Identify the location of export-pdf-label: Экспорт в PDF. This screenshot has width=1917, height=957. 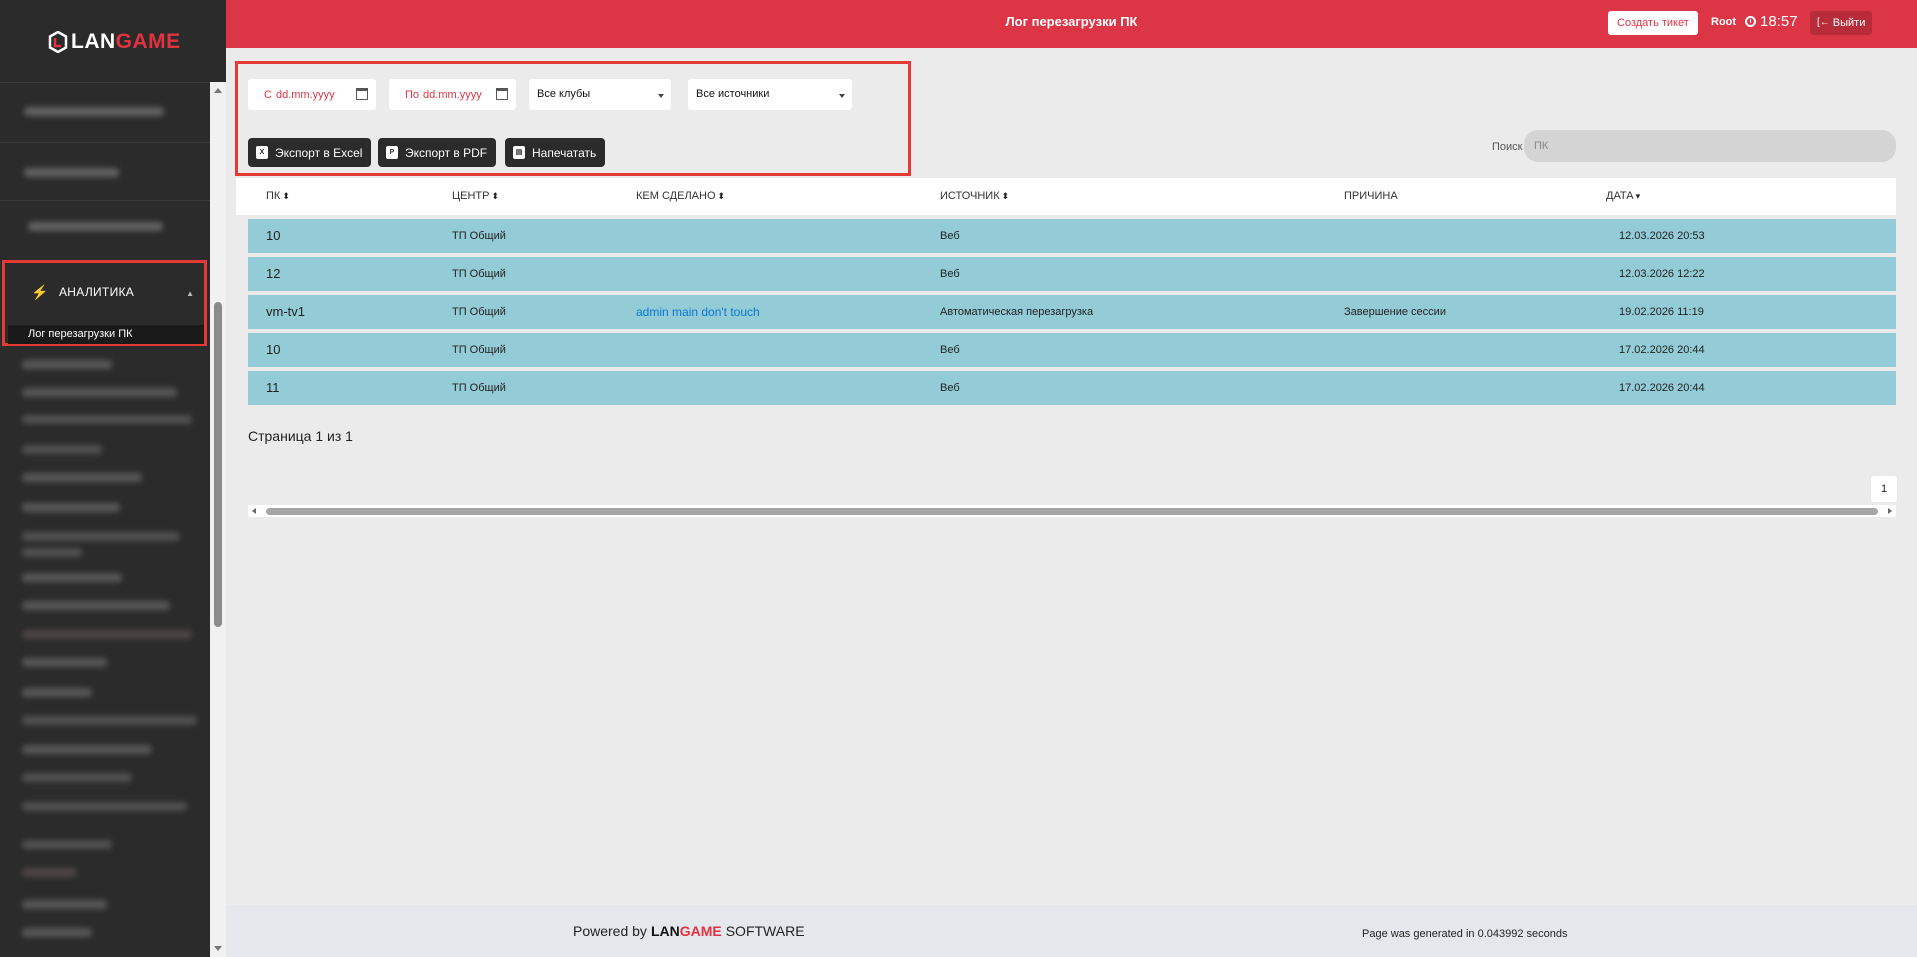
(446, 152).